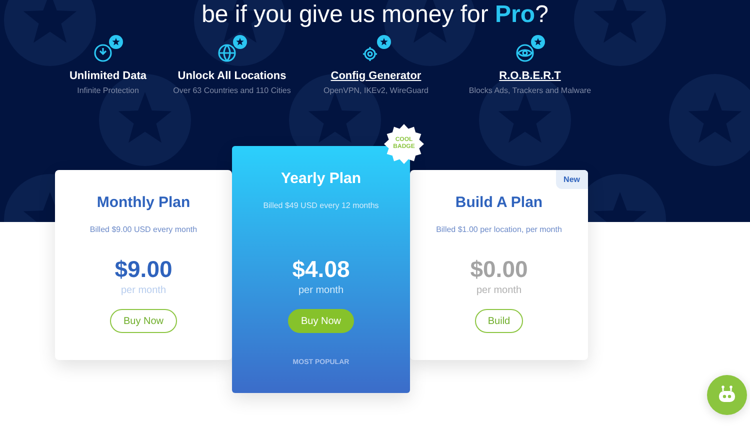  I want to click on feature-link: R.O.B.E.R.T, so click(530, 76).